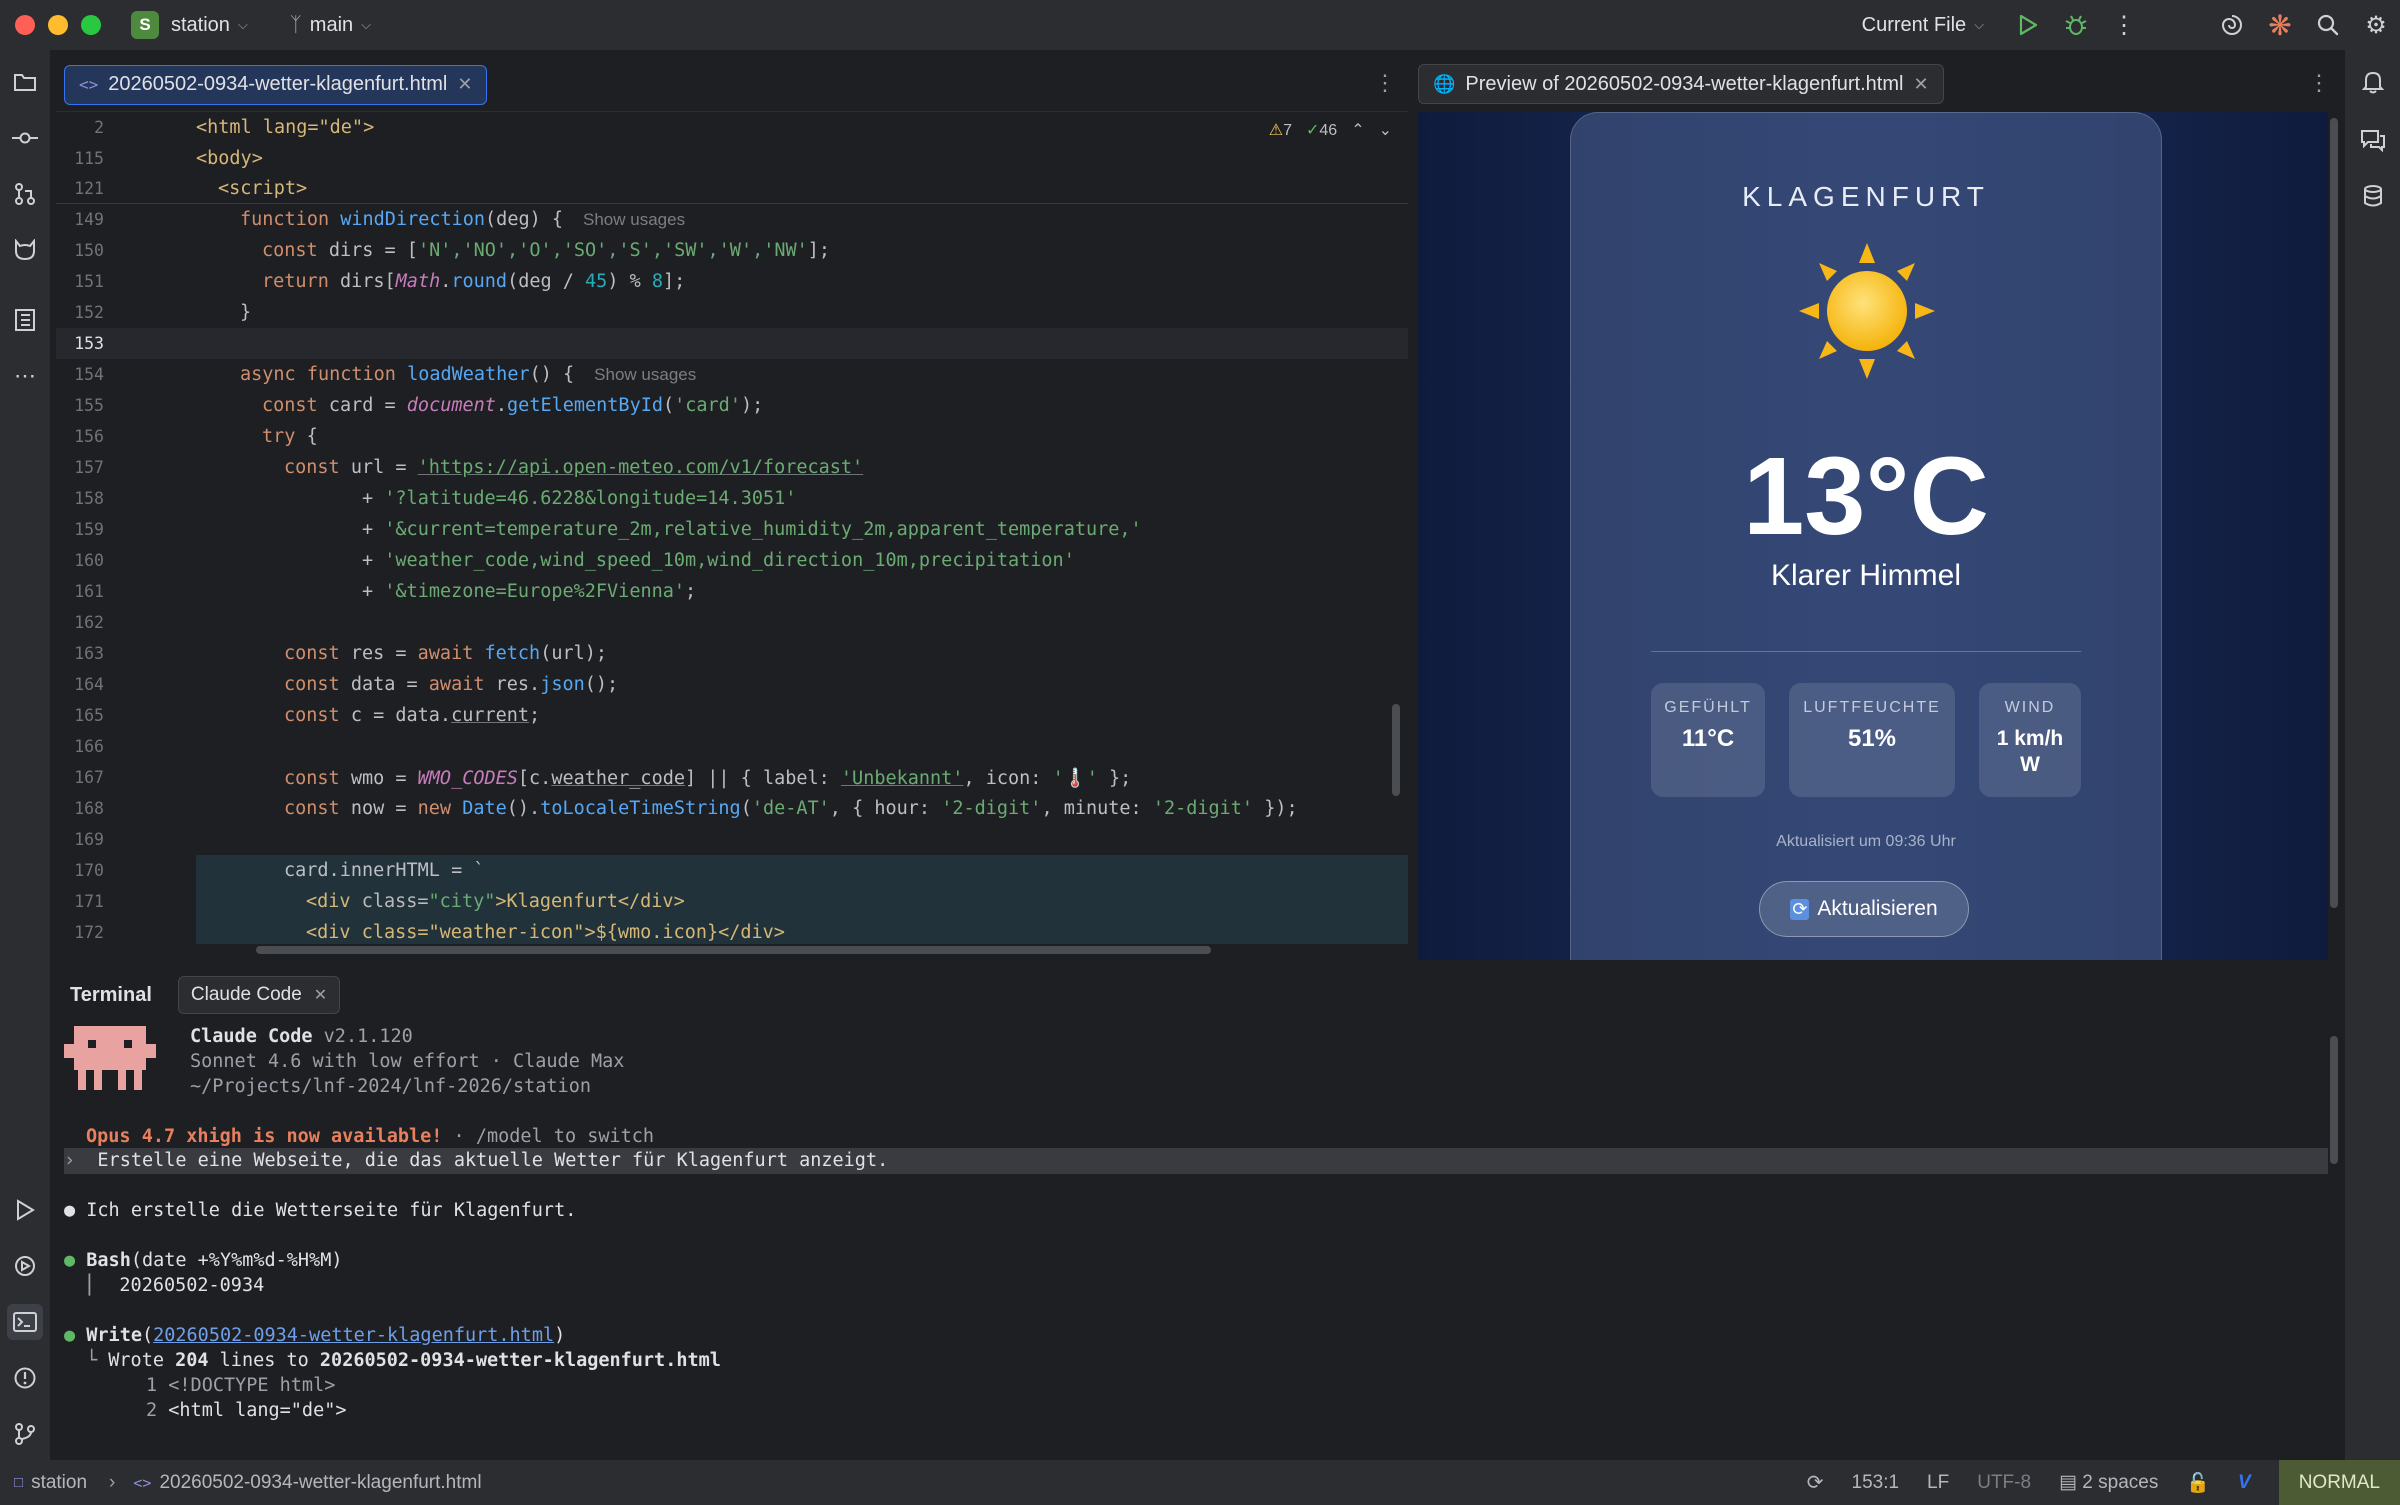 Image resolution: width=2400 pixels, height=1505 pixels. Describe the element at coordinates (25, 1266) in the screenshot. I see `services-icon` at that location.